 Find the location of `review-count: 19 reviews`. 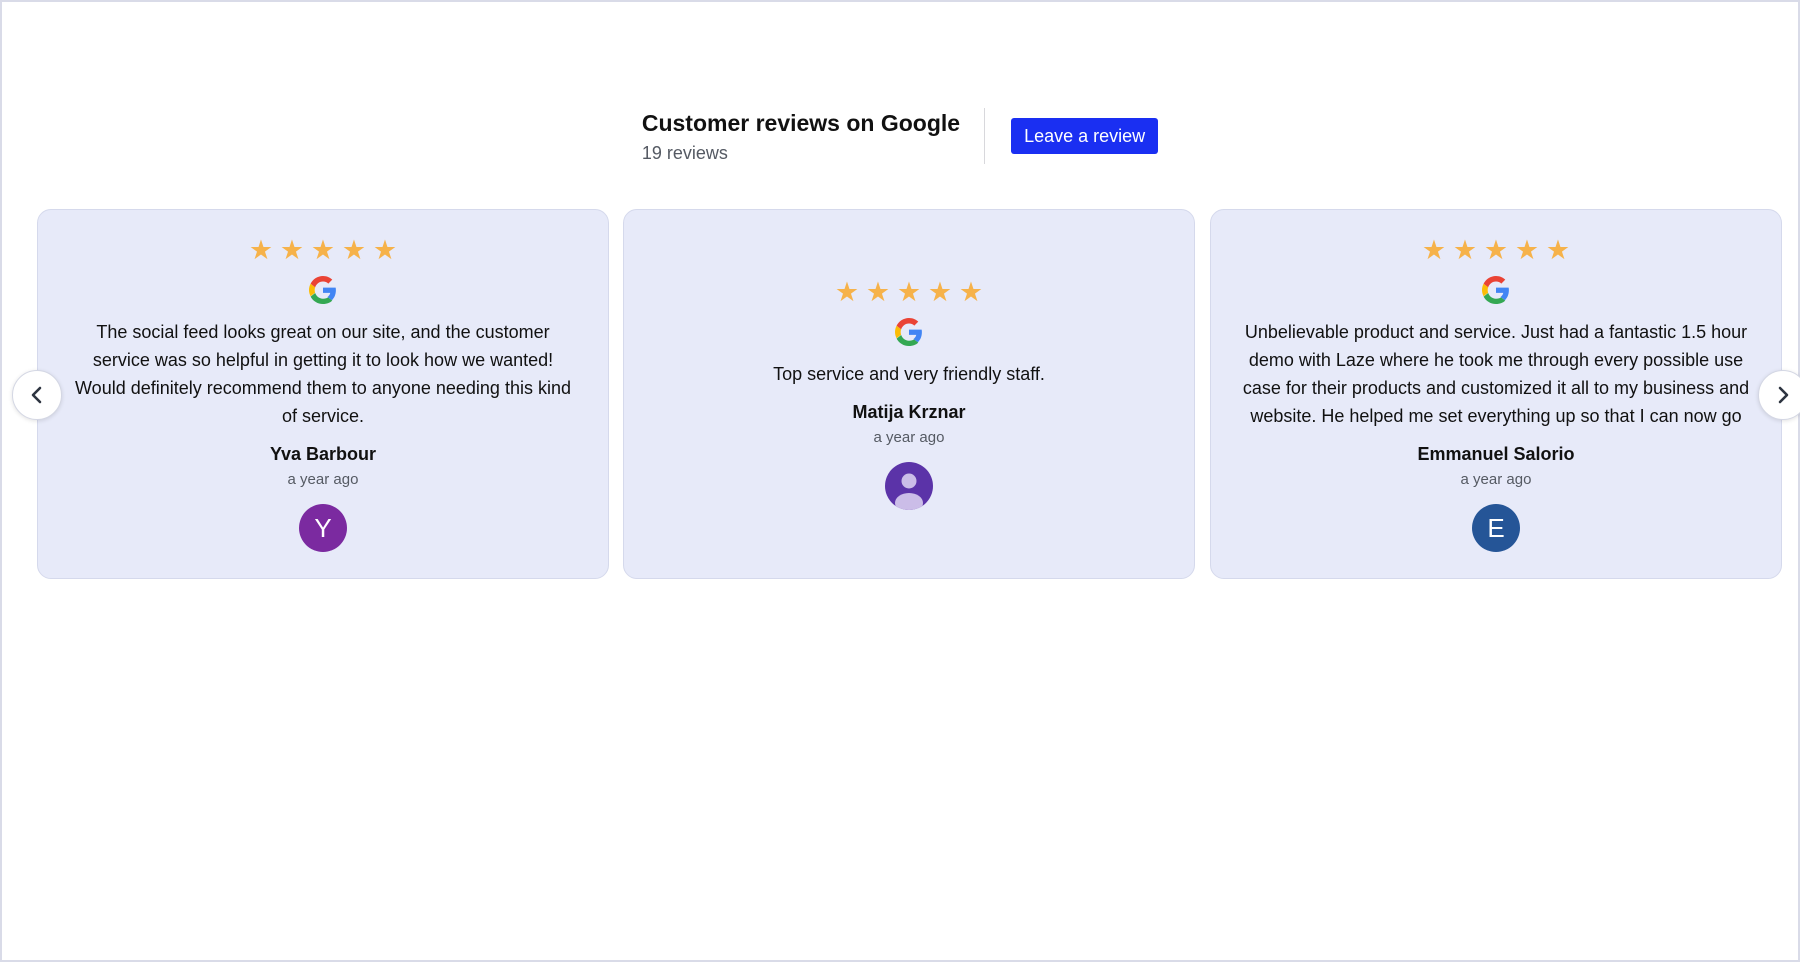

review-count: 19 reviews is located at coordinates (684, 153).